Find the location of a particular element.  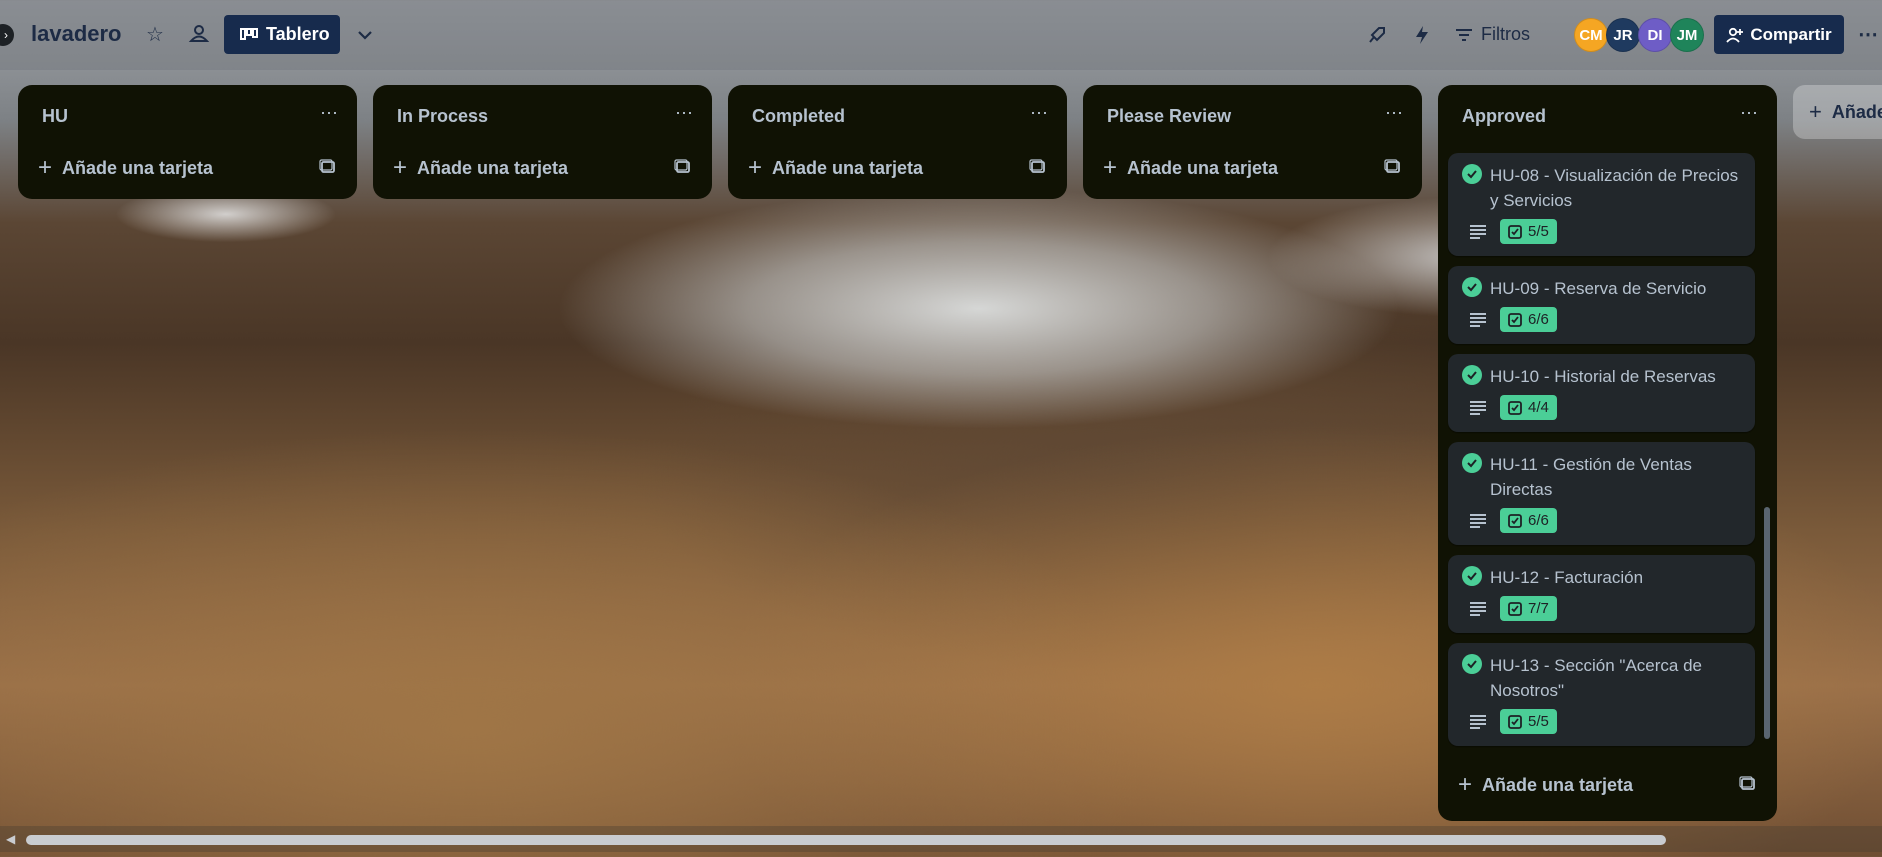

list-title: Please Review is located at coordinates (1169, 116).